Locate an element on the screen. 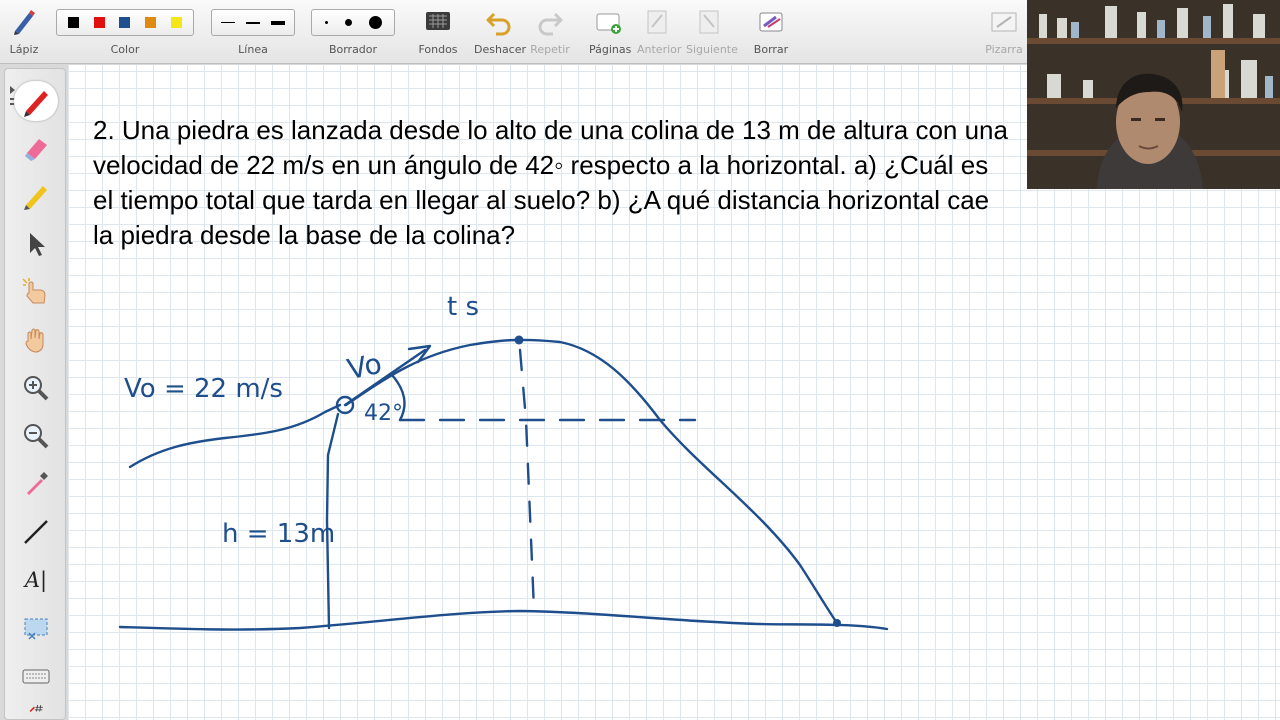  webcam-feed is located at coordinates (1153, 94).